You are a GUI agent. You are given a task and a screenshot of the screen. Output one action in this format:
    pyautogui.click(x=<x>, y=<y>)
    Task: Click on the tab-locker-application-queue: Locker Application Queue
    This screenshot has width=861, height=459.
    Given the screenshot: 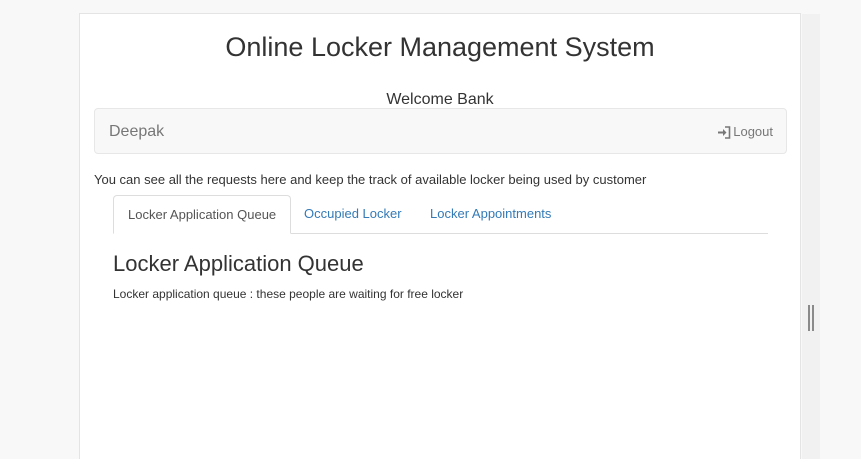 What is the action you would take?
    pyautogui.click(x=202, y=214)
    